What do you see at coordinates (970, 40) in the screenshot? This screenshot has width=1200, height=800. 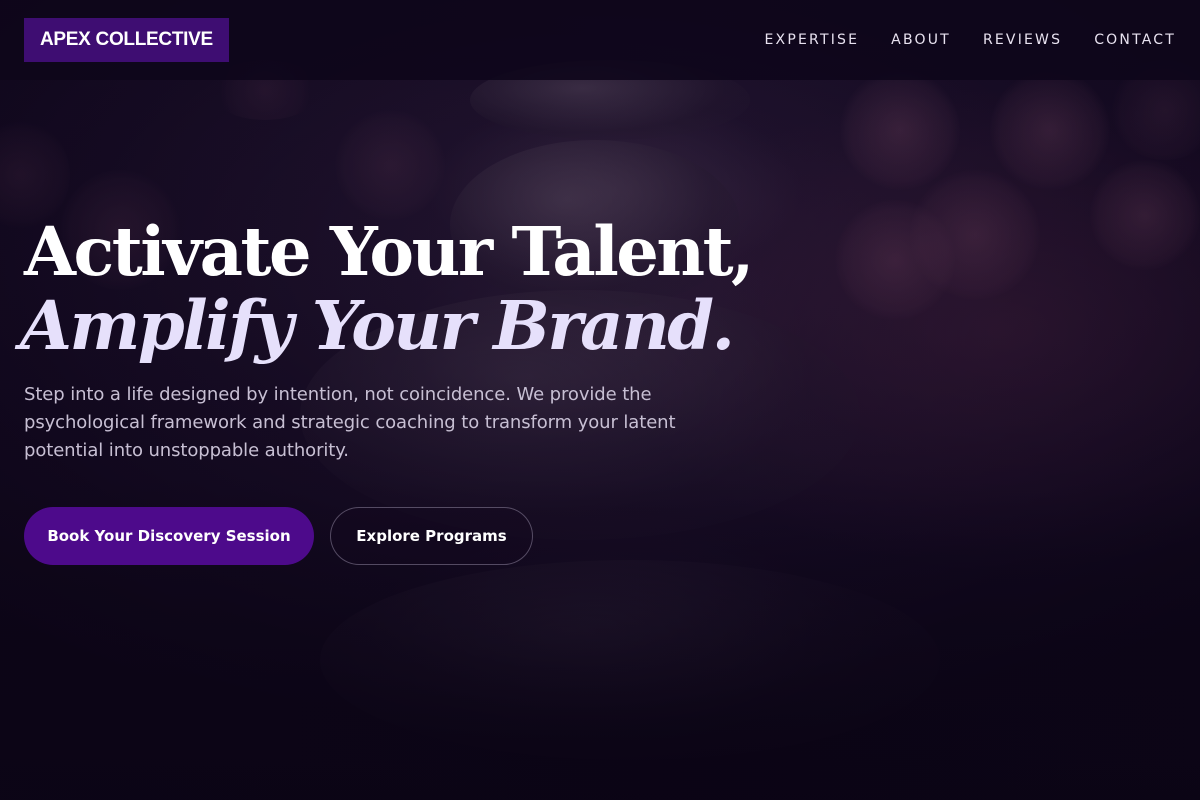 I see `main-nav: EXPERTISE ABOUT REVIEWS CONTACT` at bounding box center [970, 40].